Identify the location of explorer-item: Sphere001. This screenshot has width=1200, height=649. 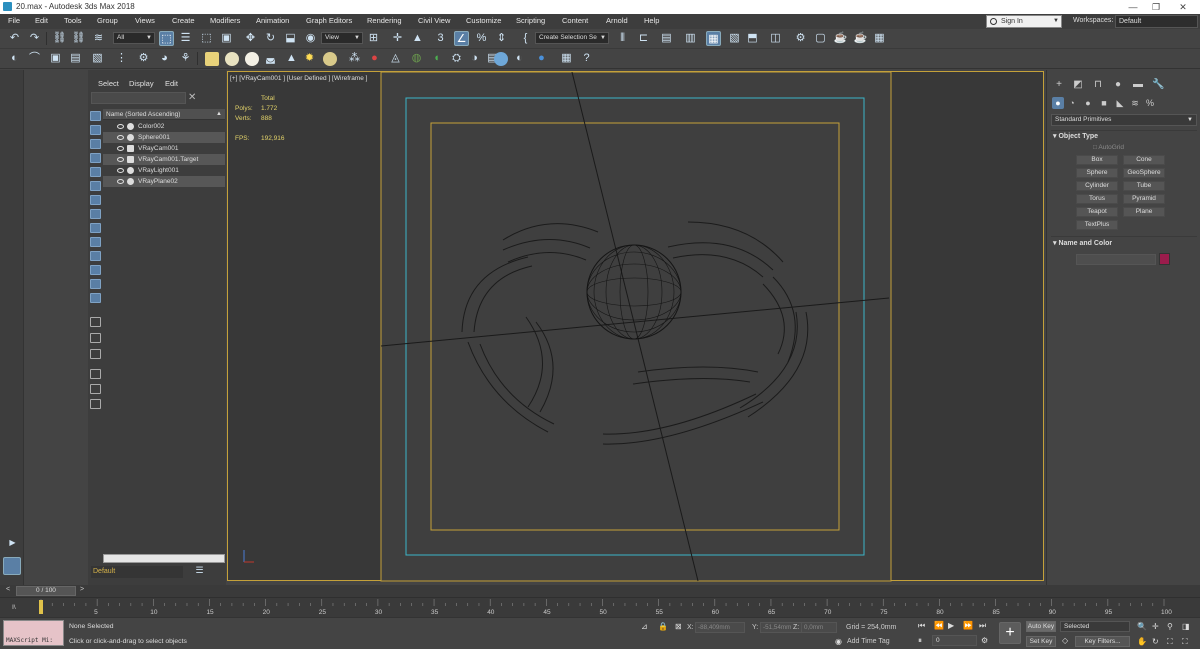
(164, 137).